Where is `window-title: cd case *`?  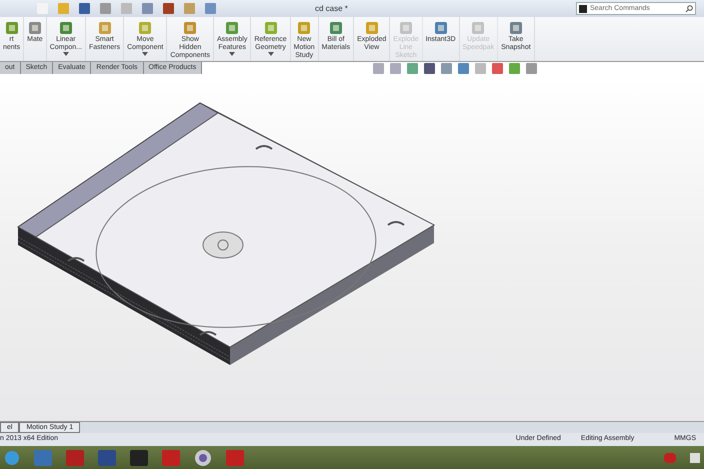 window-title: cd case * is located at coordinates (331, 8).